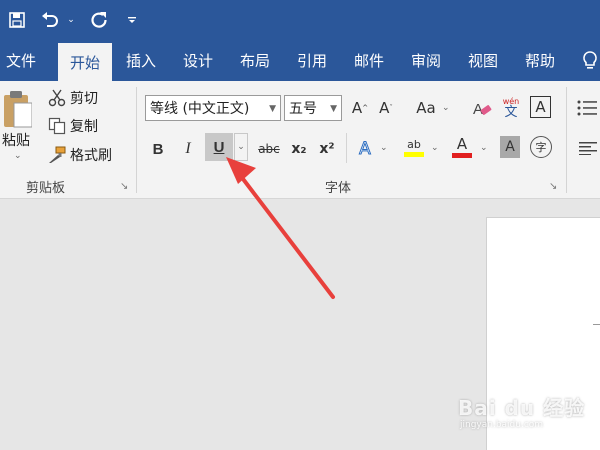 This screenshot has height=450, width=600. What do you see at coordinates (369, 60) in the screenshot?
I see `tab-mailings: 邮件` at bounding box center [369, 60].